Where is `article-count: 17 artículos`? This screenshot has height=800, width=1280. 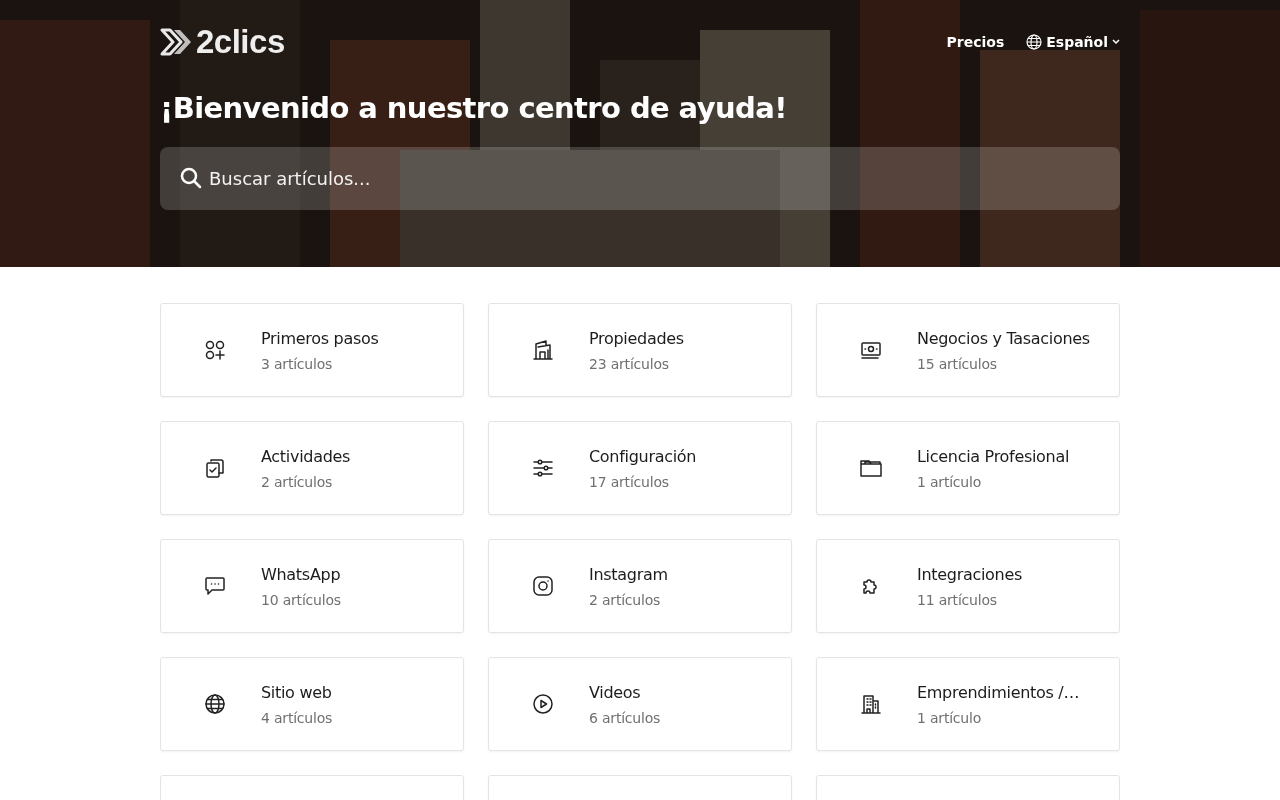
article-count: 17 artículos is located at coordinates (629, 481).